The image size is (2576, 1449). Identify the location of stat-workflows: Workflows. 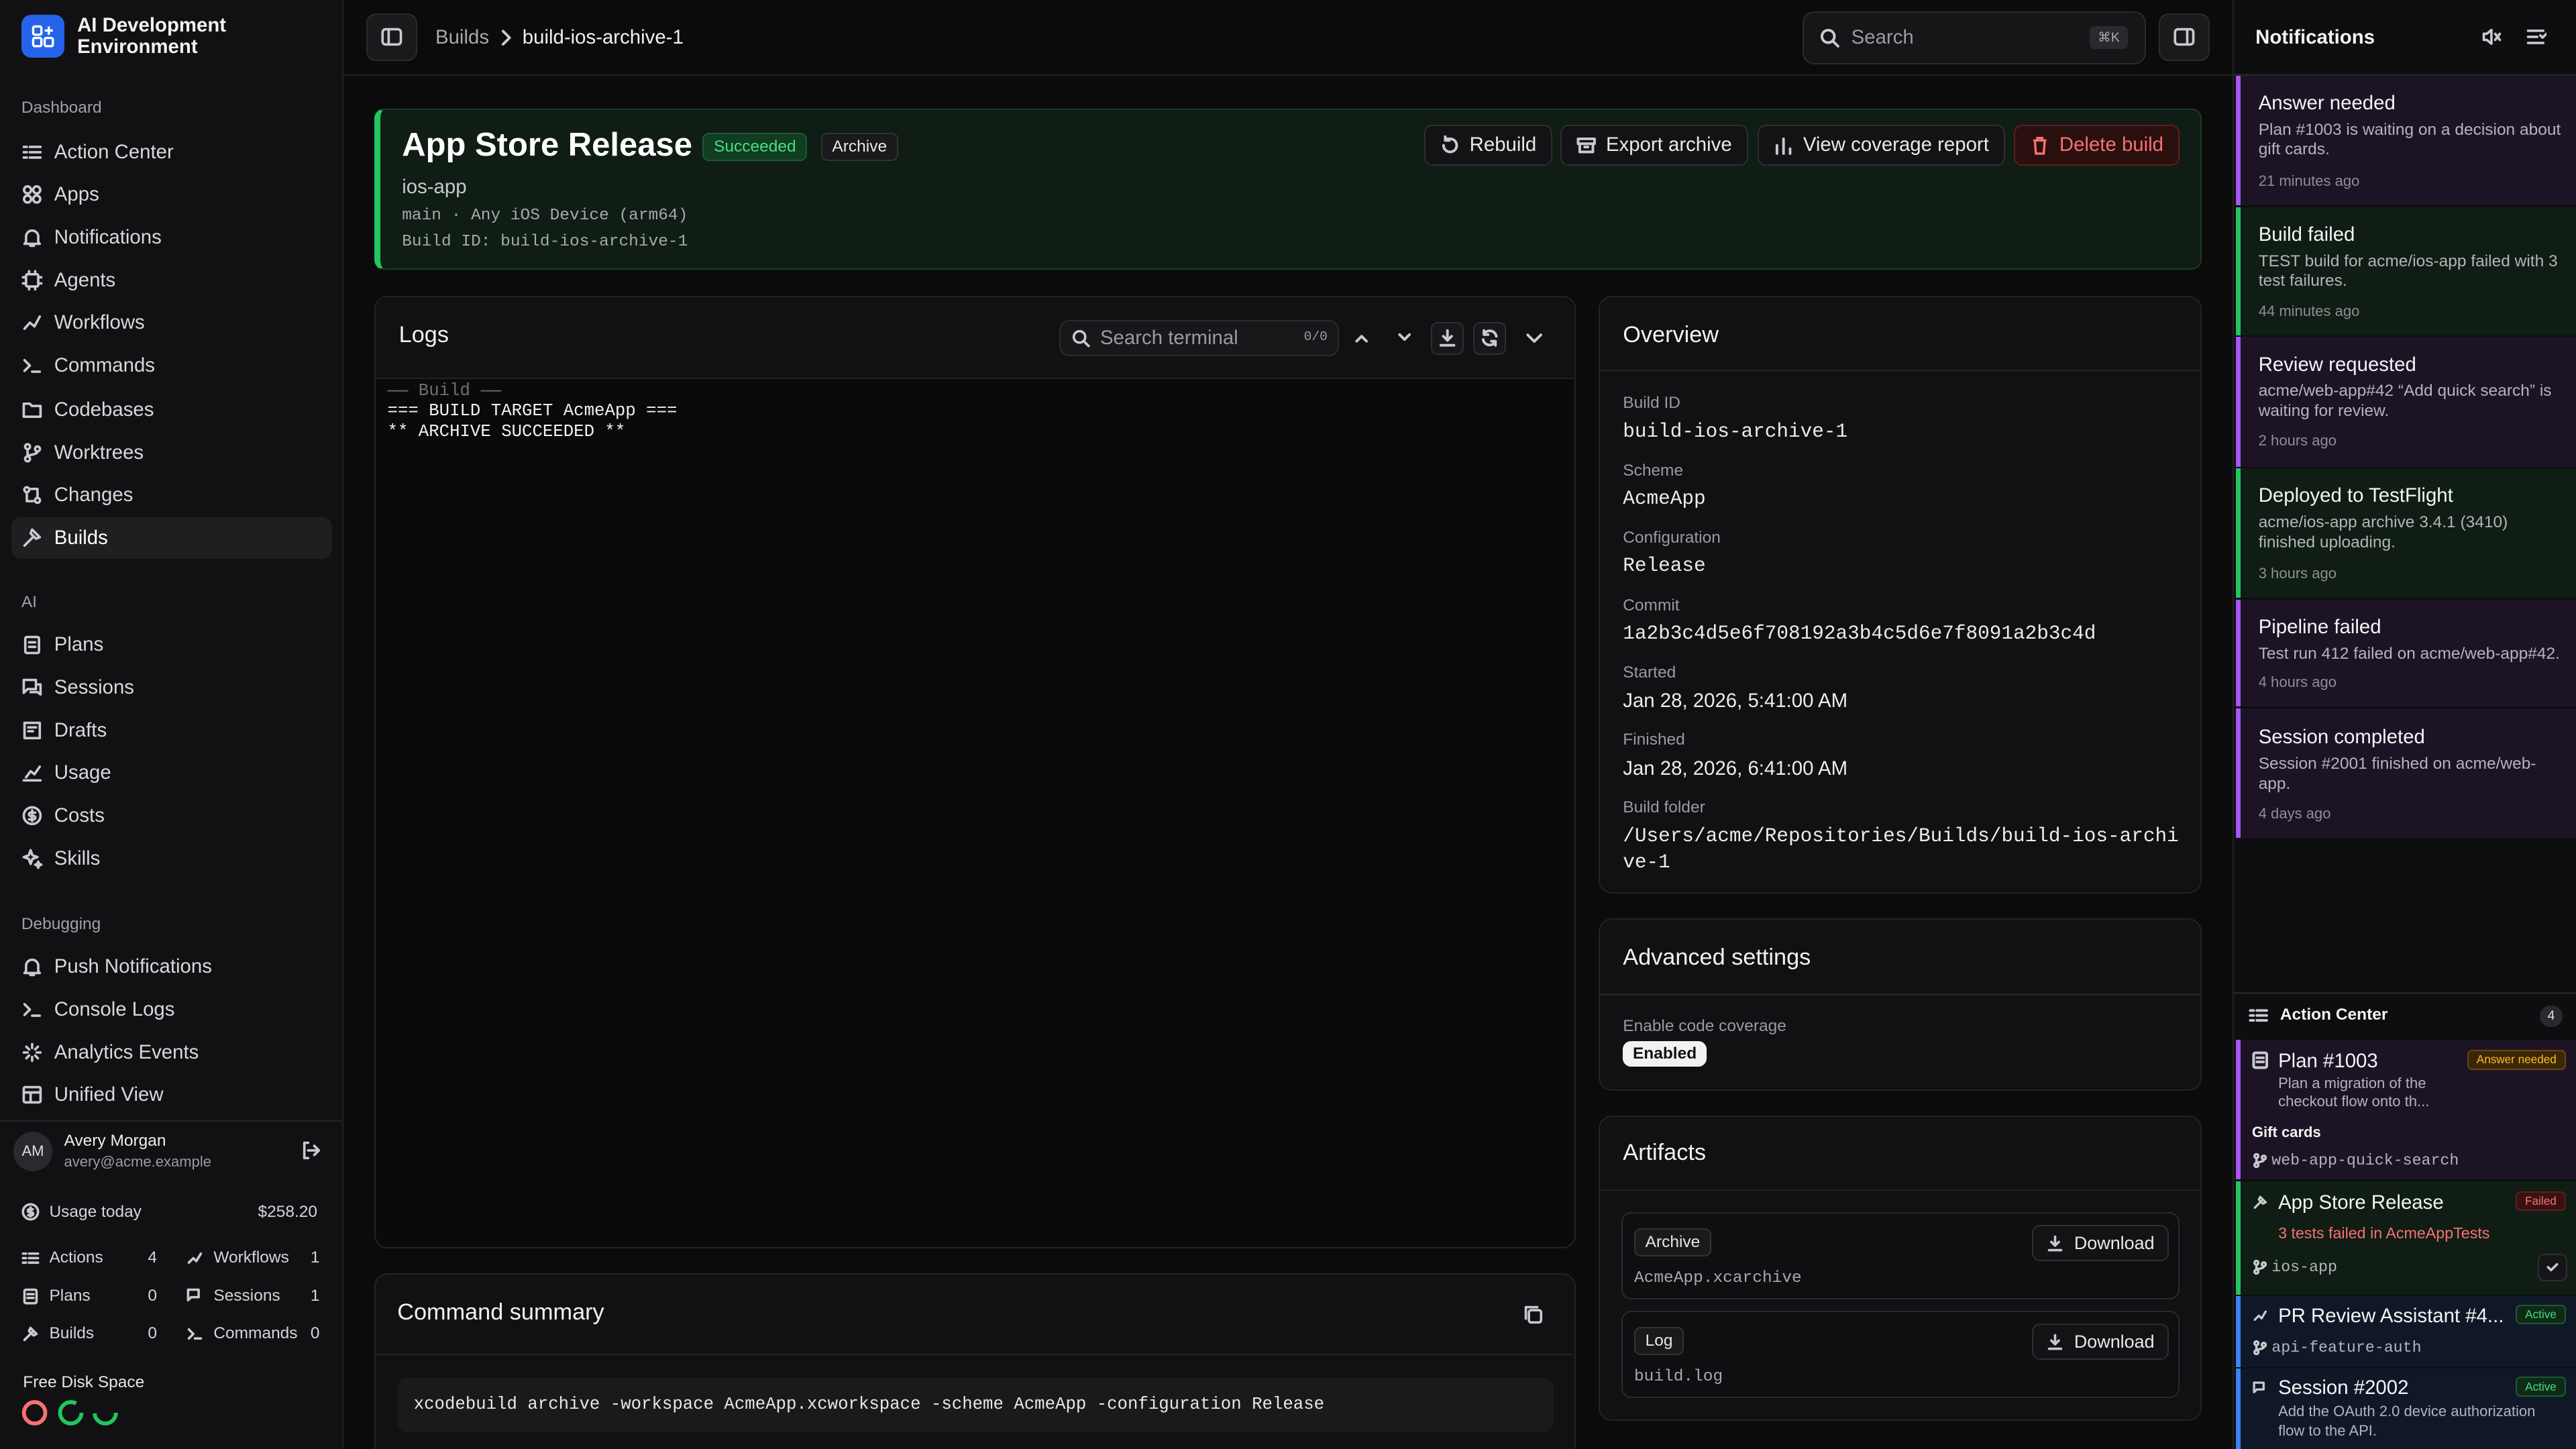
(237, 1257).